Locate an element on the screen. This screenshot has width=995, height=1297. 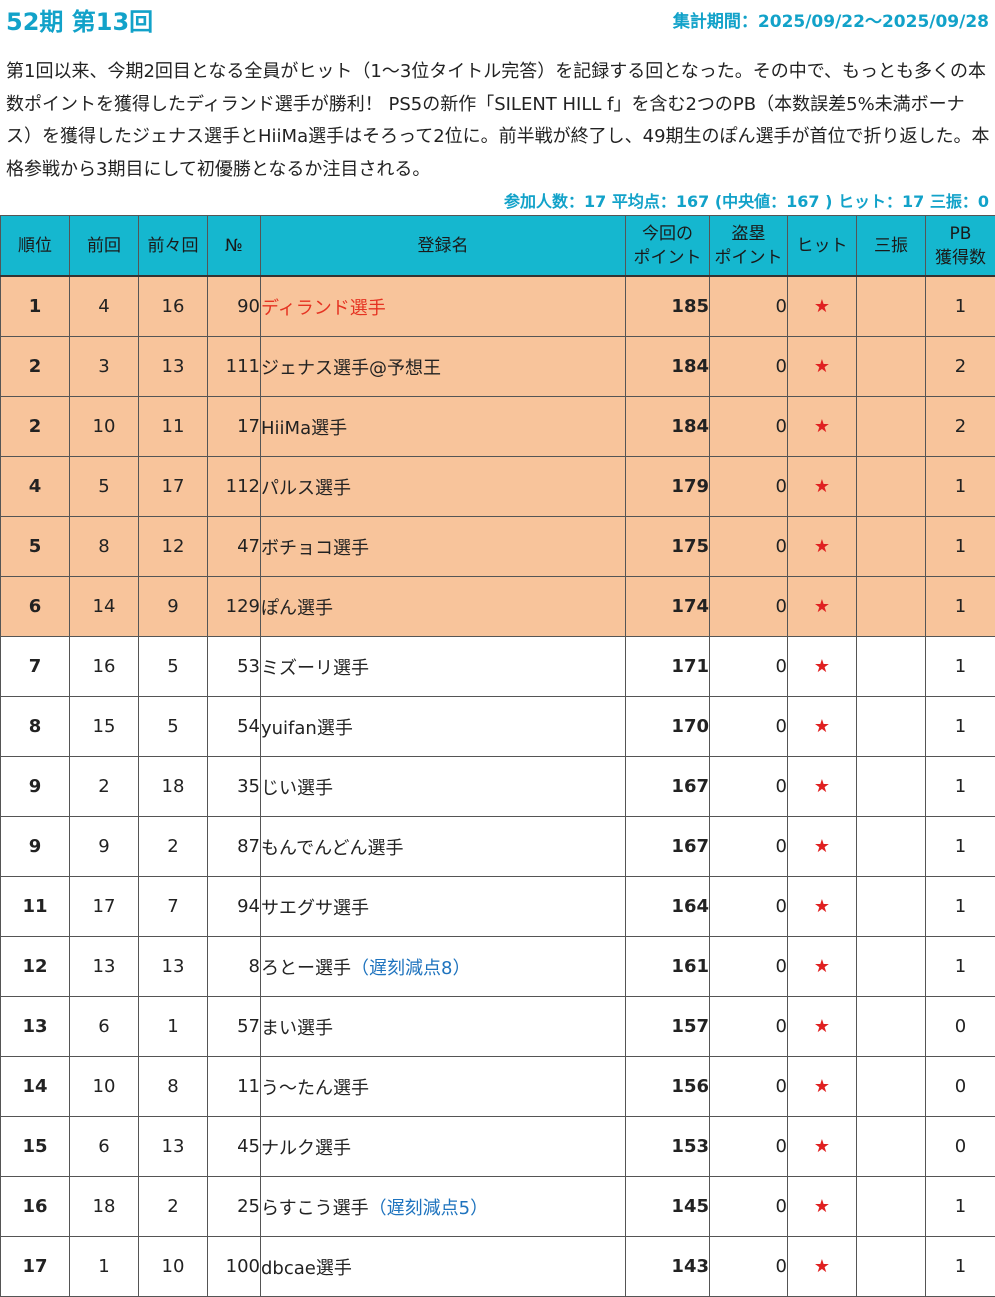
player-name-cell: HiiMa選手 is located at coordinates (443, 426).